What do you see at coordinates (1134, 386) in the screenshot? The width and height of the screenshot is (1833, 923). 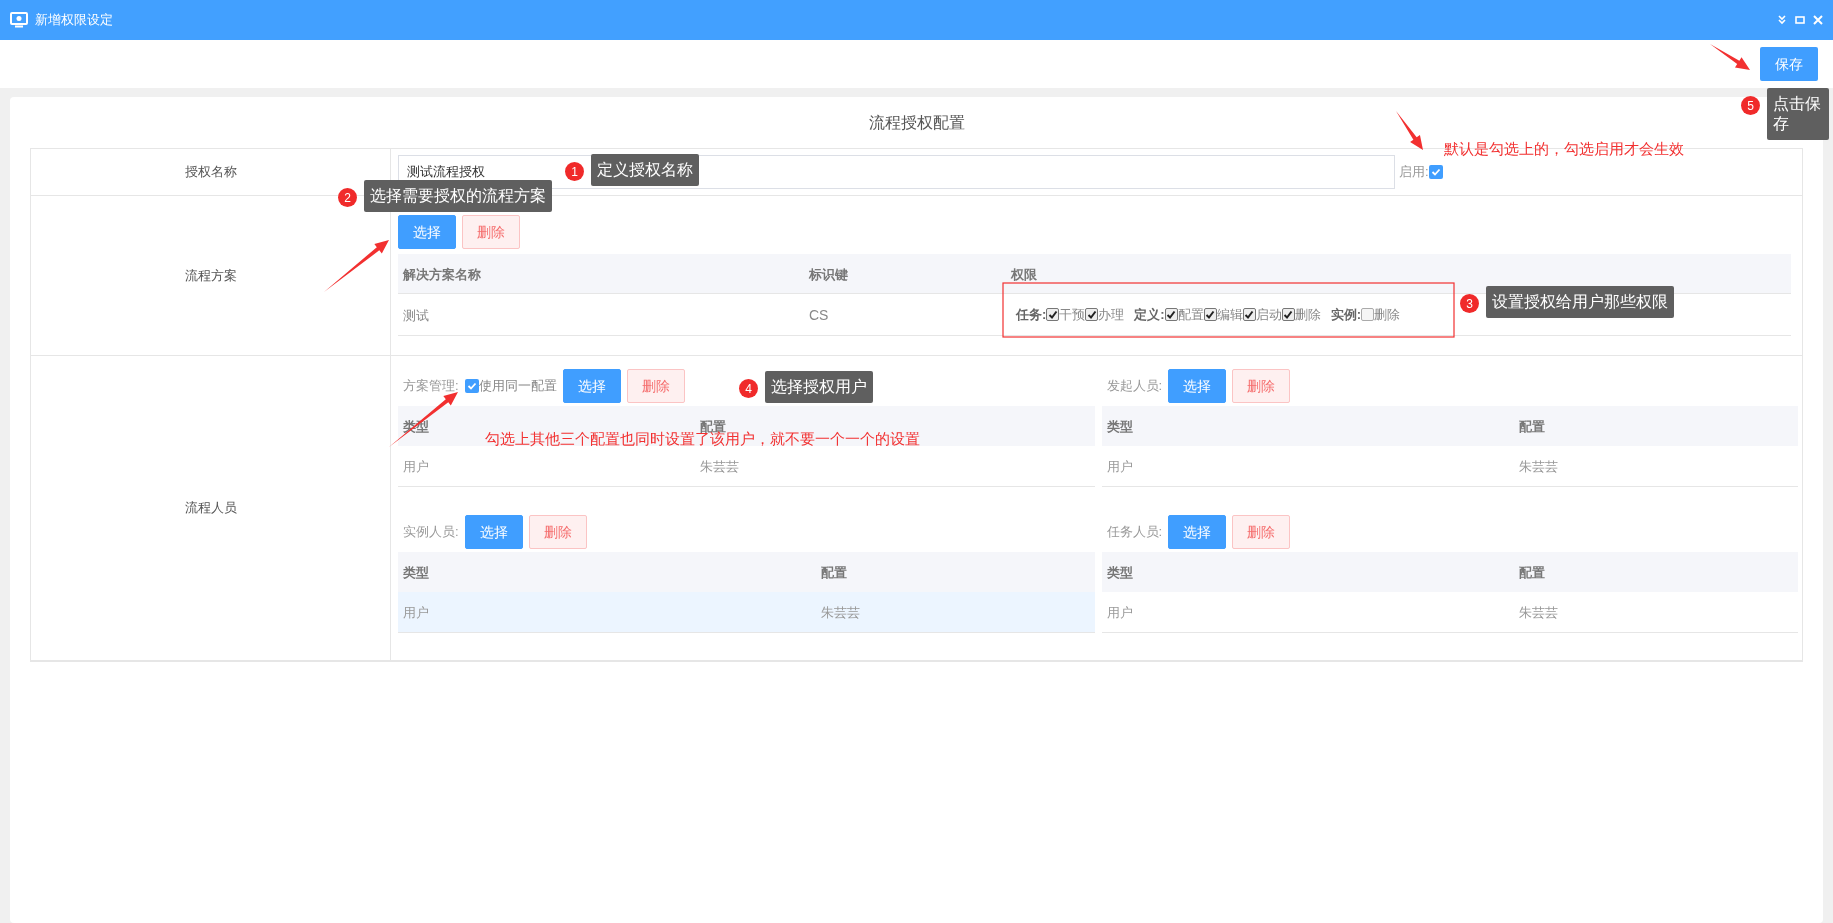 I see `panel-label: 发起人员:` at bounding box center [1134, 386].